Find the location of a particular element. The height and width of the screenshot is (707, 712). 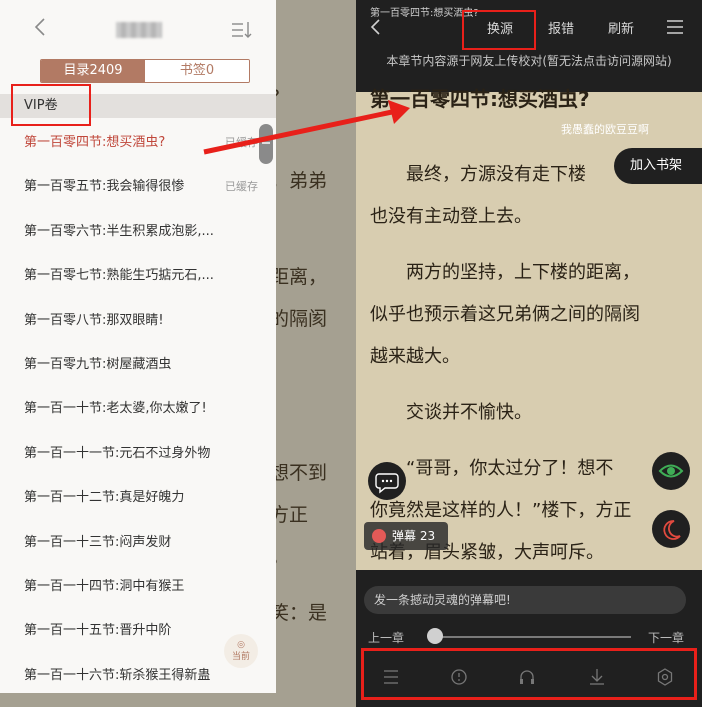

chapter-item: 第一百一十二节:真是好魄力 is located at coordinates (138, 498).